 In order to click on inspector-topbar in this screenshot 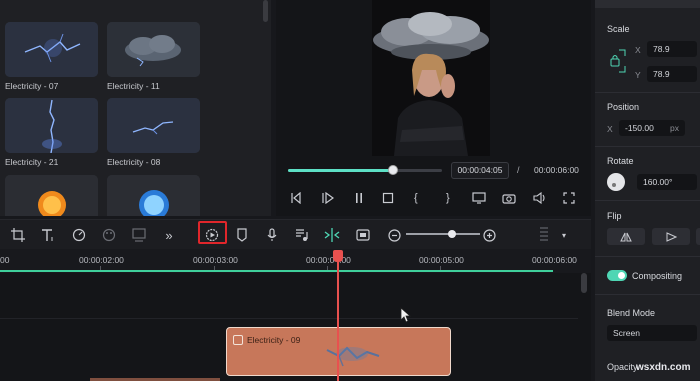, I will do `click(647, 4)`.